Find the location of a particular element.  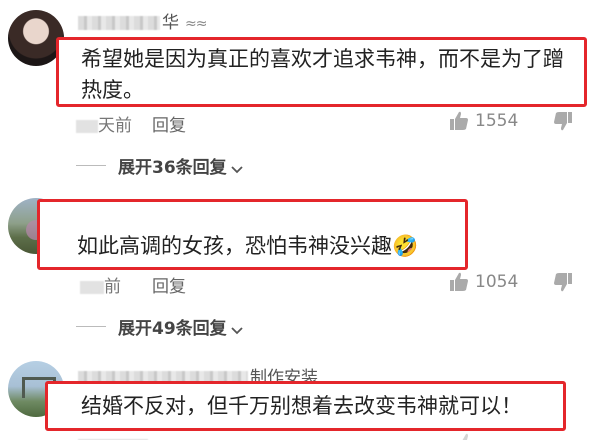

comment-text-box: 结婚不反对，但千万别想着去改变韦神就可以！ is located at coordinates (305, 406).